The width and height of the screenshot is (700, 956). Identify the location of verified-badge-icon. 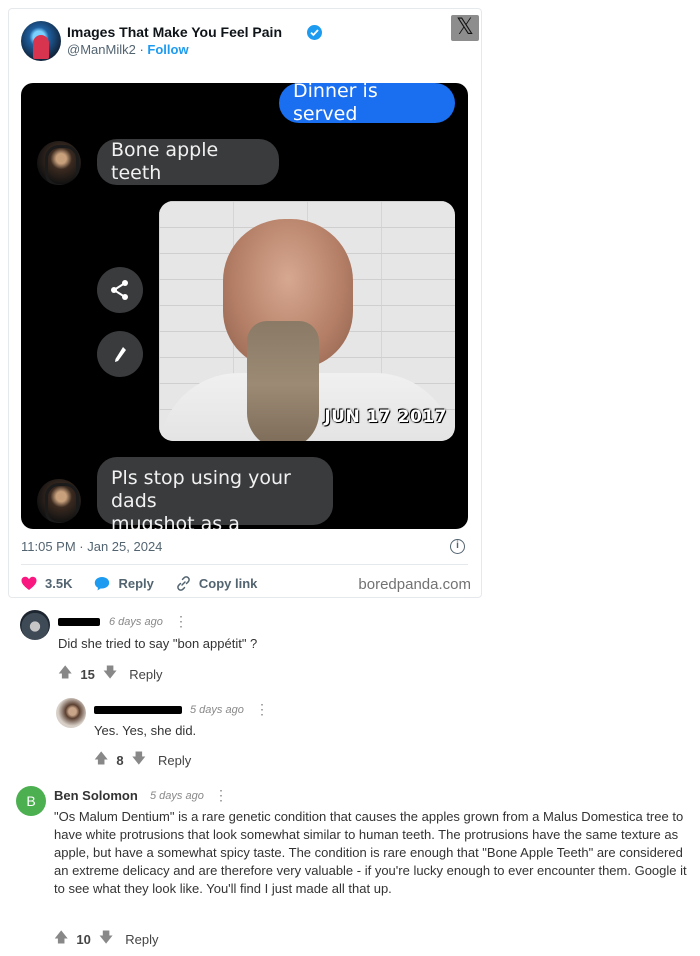
(314, 32).